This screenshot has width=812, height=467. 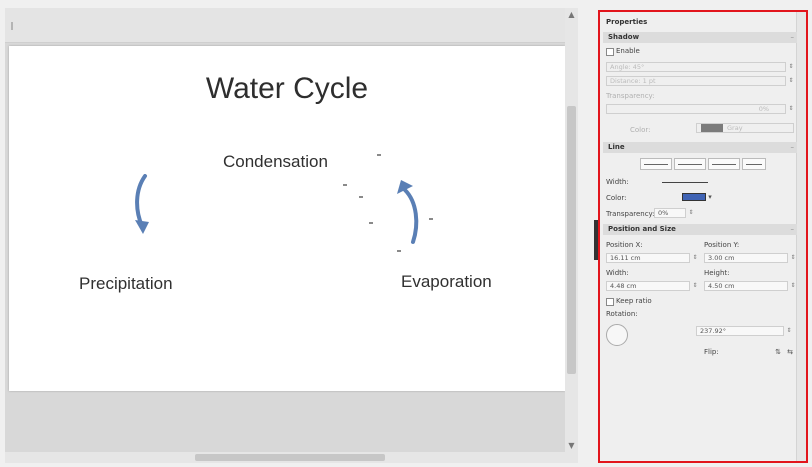 I want to click on flip-horizontal-icon: ⇆, so click(x=790, y=352).